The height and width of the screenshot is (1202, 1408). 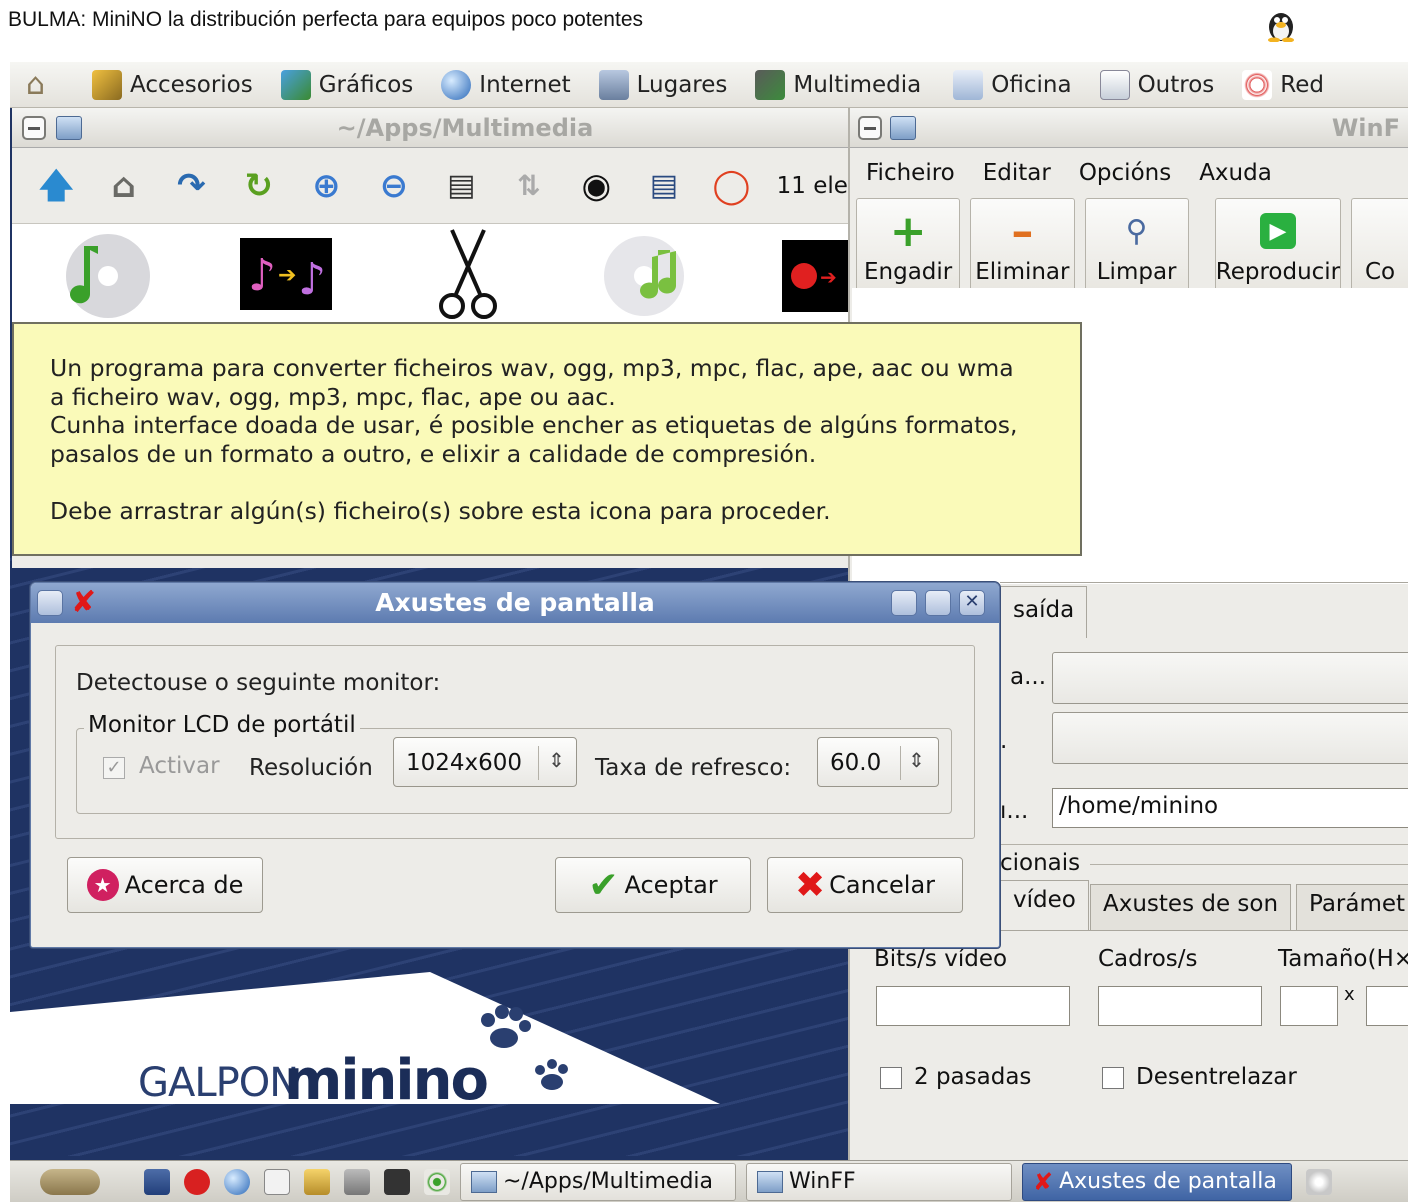 I want to click on output-folder-input: /home/minino, so click(x=1230, y=808).